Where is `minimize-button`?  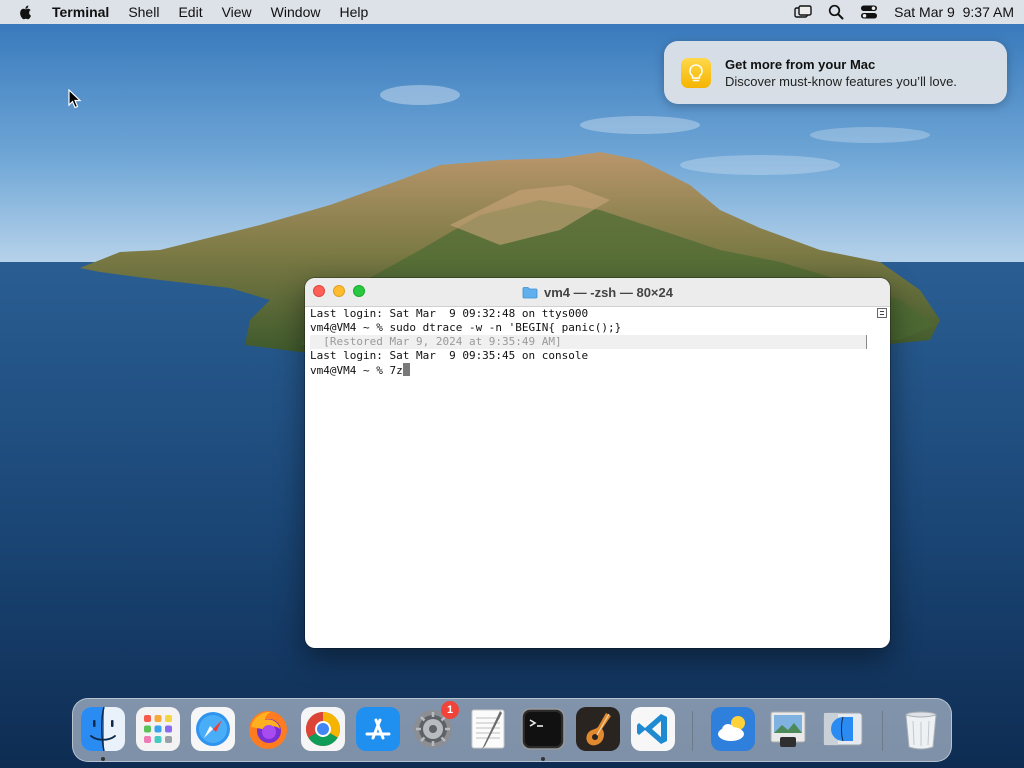
minimize-button is located at coordinates (339, 291).